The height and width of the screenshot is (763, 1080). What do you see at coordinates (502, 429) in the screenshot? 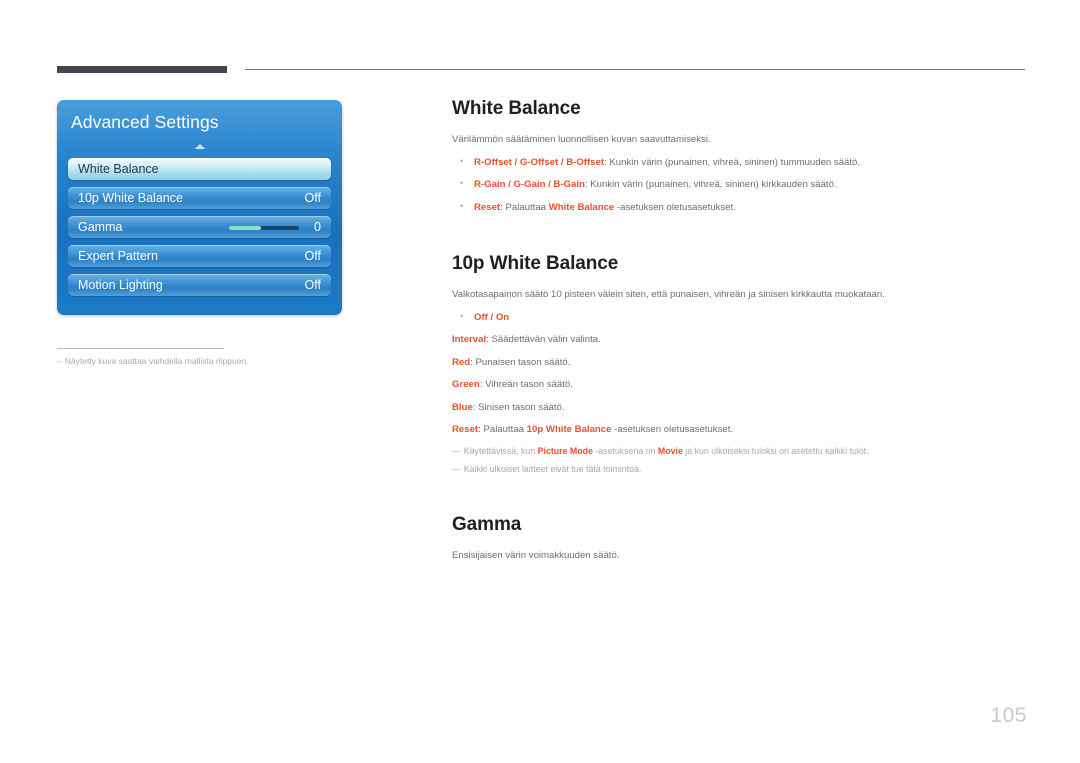
I see `line-mid: : Palauttaa` at bounding box center [502, 429].